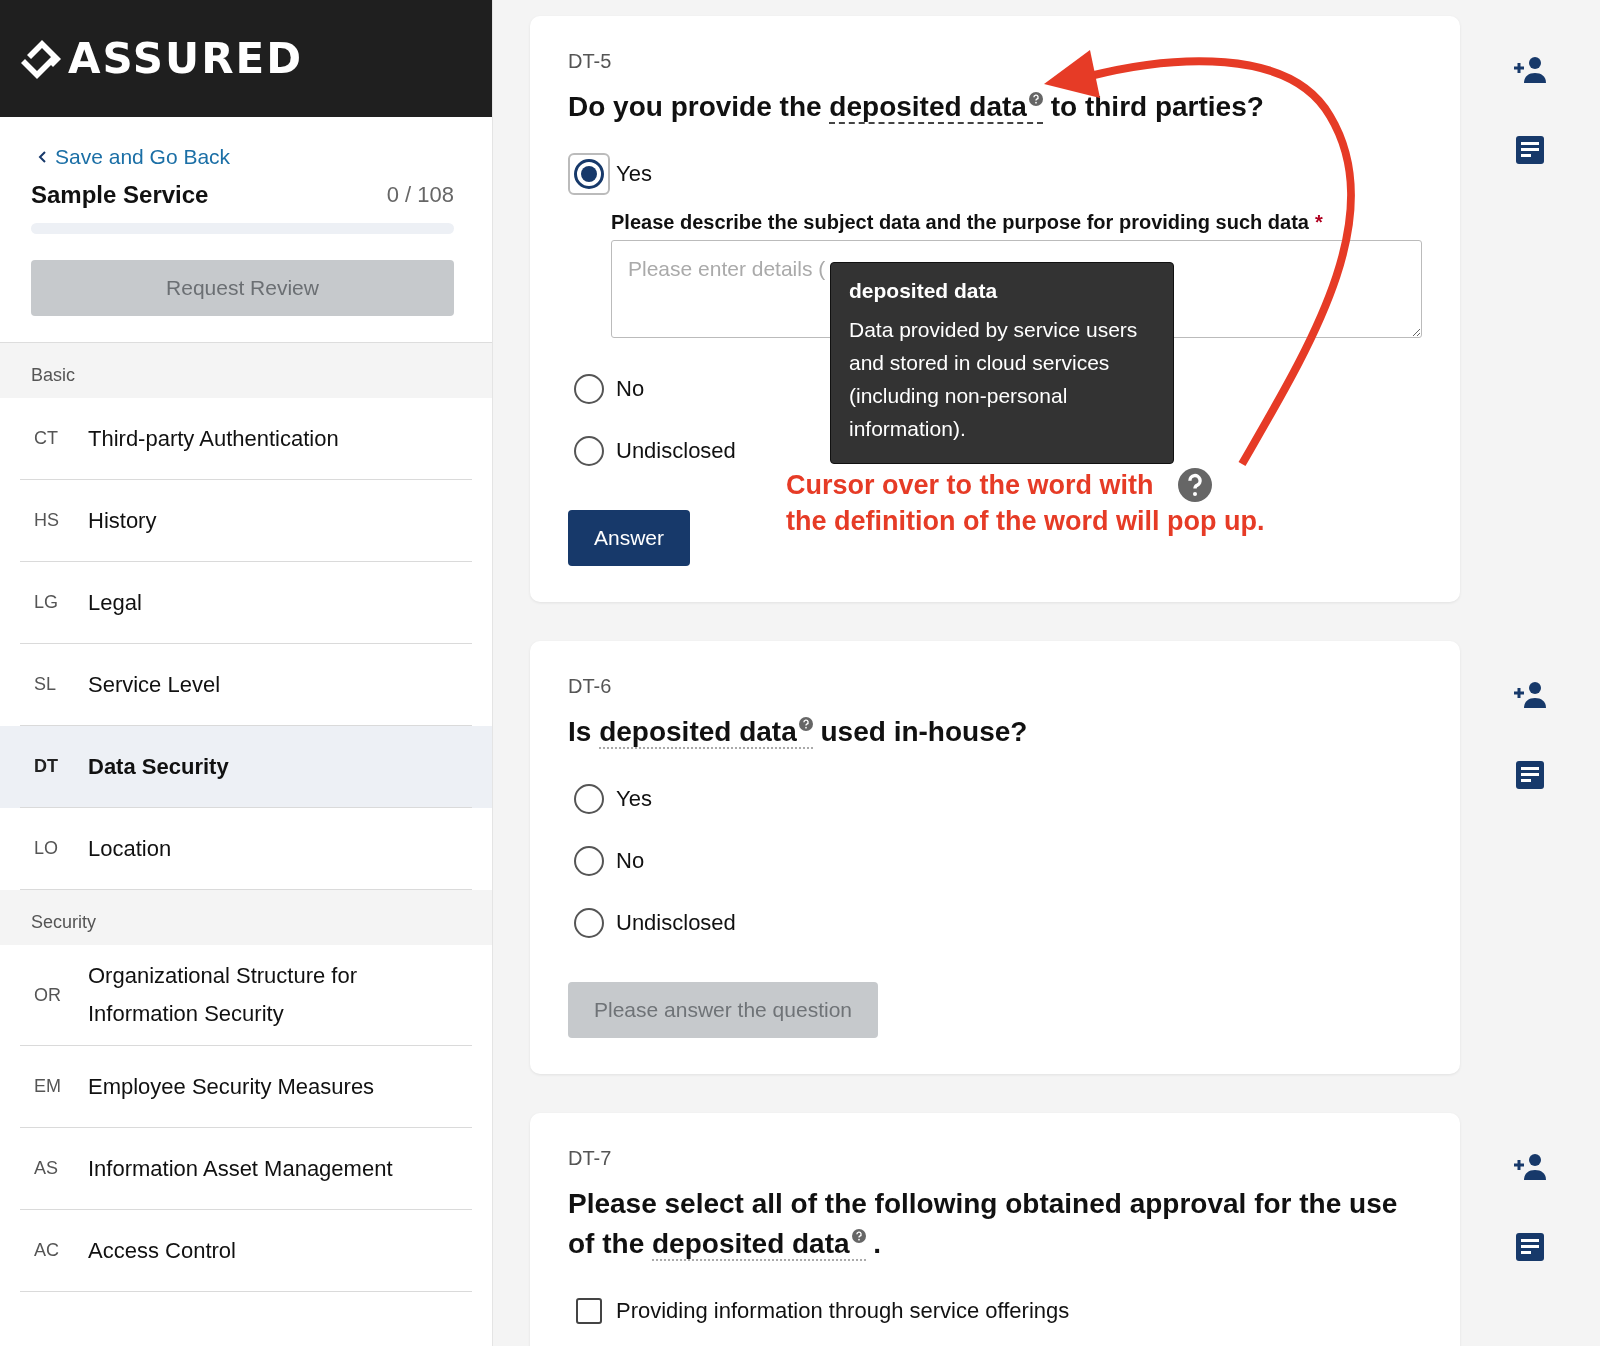 This screenshot has height=1346, width=1600. Describe the element at coordinates (186, 58) in the screenshot. I see `logo-text: ASSURED` at that location.